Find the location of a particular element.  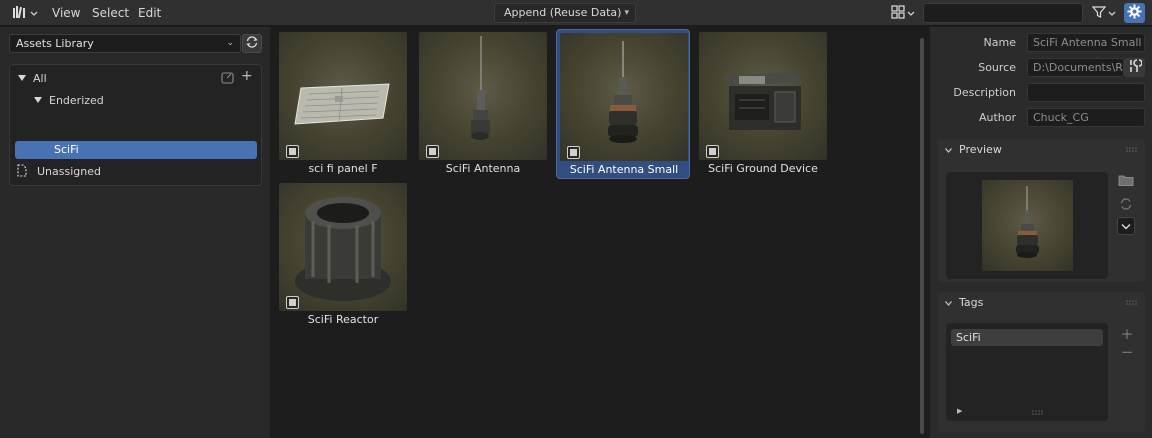

asset-name: SciFi Ground Device is located at coordinates (763, 168).